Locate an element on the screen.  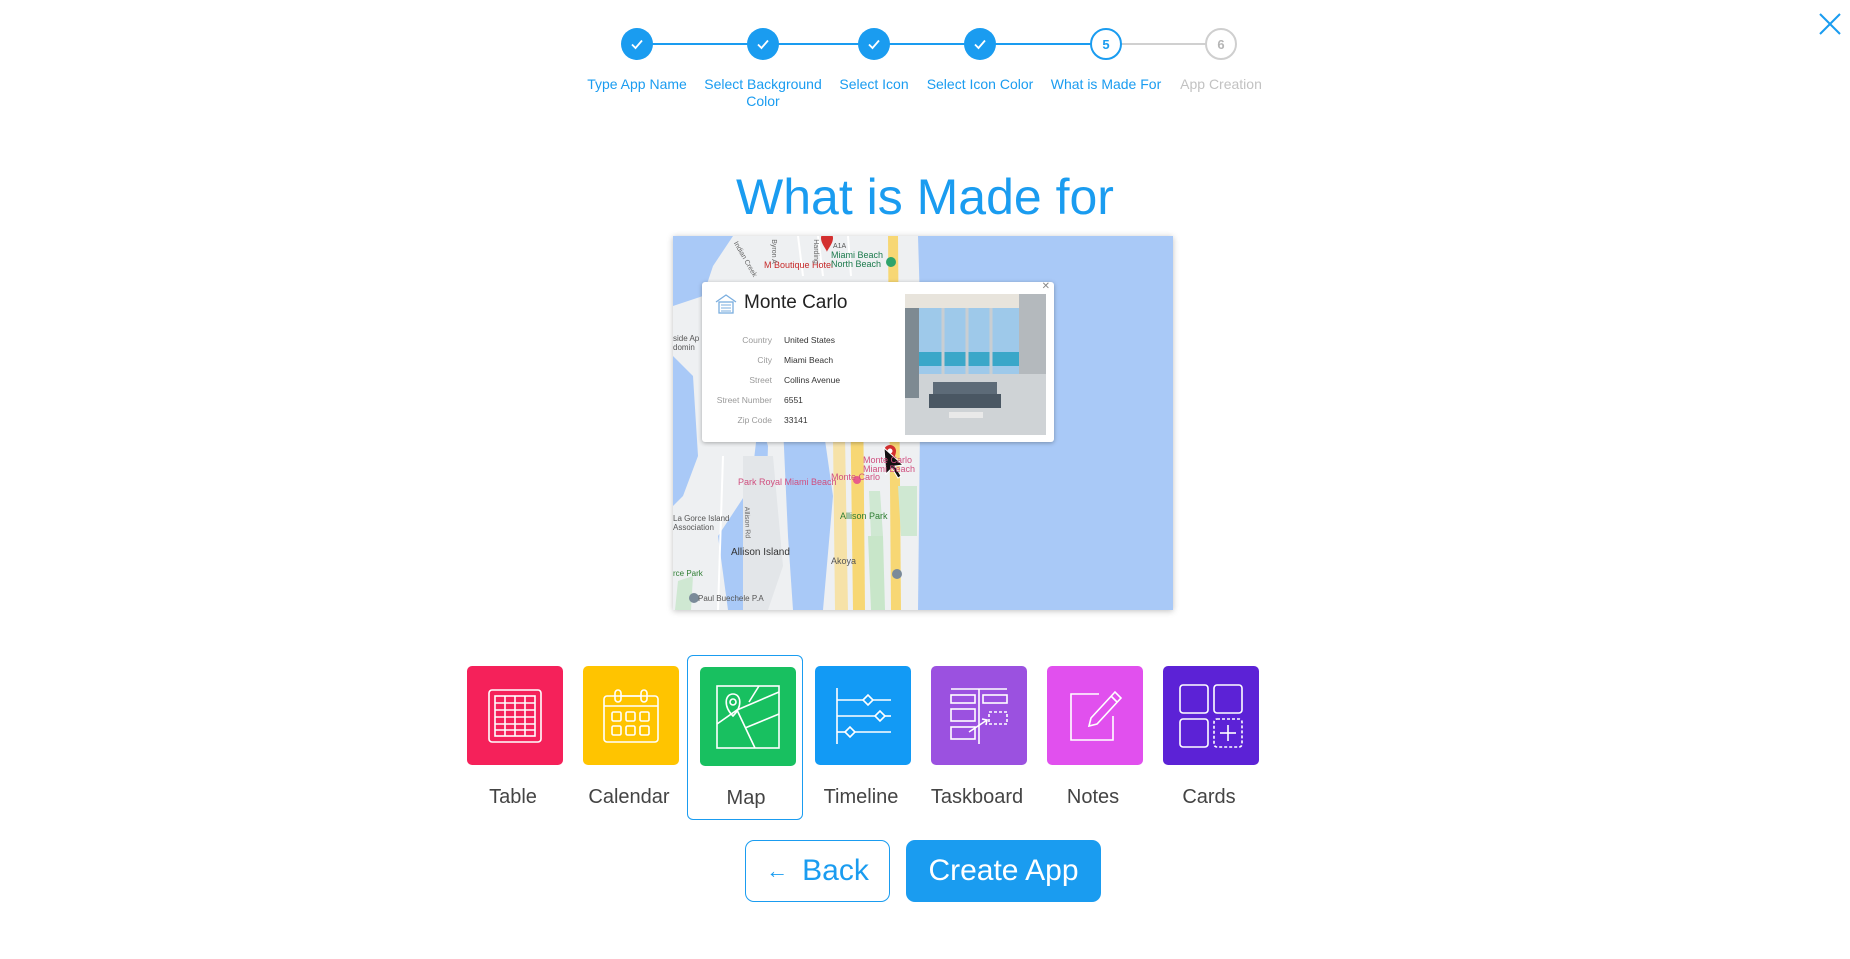
map-label: Paul Buechele P.A is located at coordinates (731, 598).